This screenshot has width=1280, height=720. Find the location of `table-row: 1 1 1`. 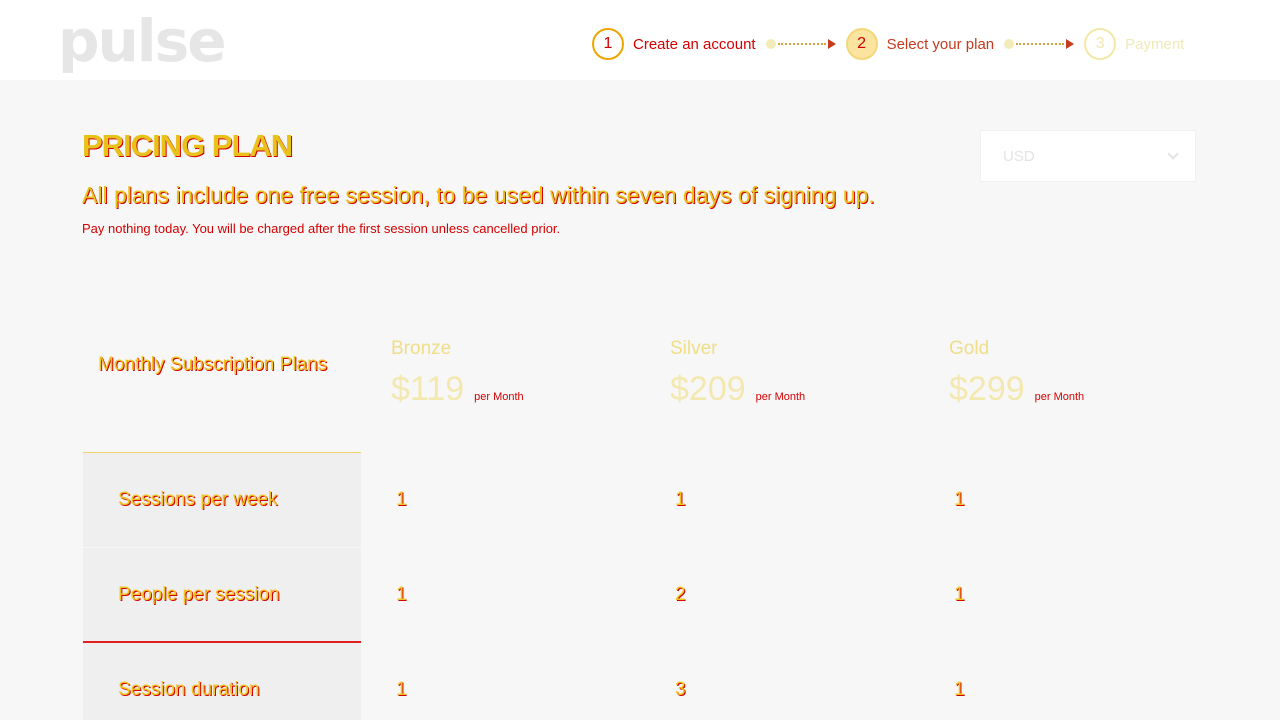

table-row: 1 1 1 is located at coordinates (643, 499).